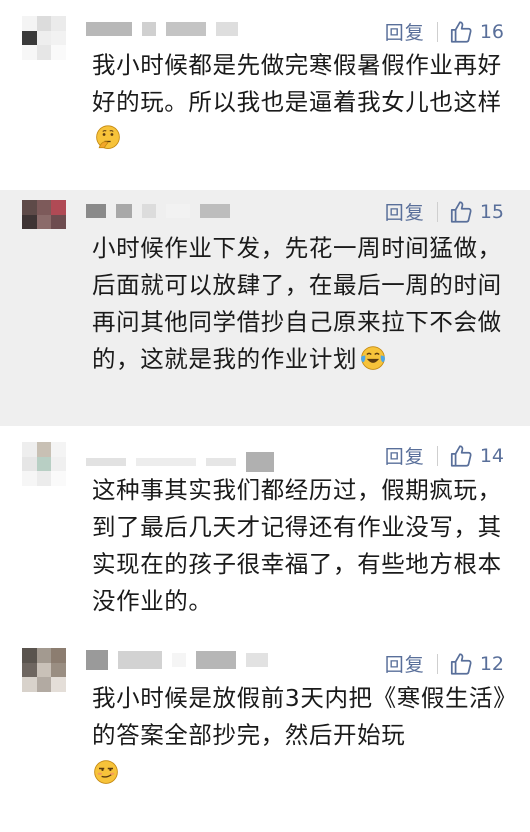 The height and width of the screenshot is (832, 530). Describe the element at coordinates (299, 716) in the screenshot. I see `comment-body: 我小时候是放假前3天内把《寒假生活》的答案全部抄完，然后开始玩` at that location.